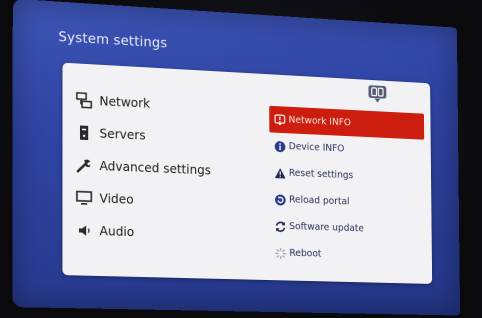 Image resolution: width=482 pixels, height=318 pixels. I want to click on menu-item-label: Audio, so click(117, 231).